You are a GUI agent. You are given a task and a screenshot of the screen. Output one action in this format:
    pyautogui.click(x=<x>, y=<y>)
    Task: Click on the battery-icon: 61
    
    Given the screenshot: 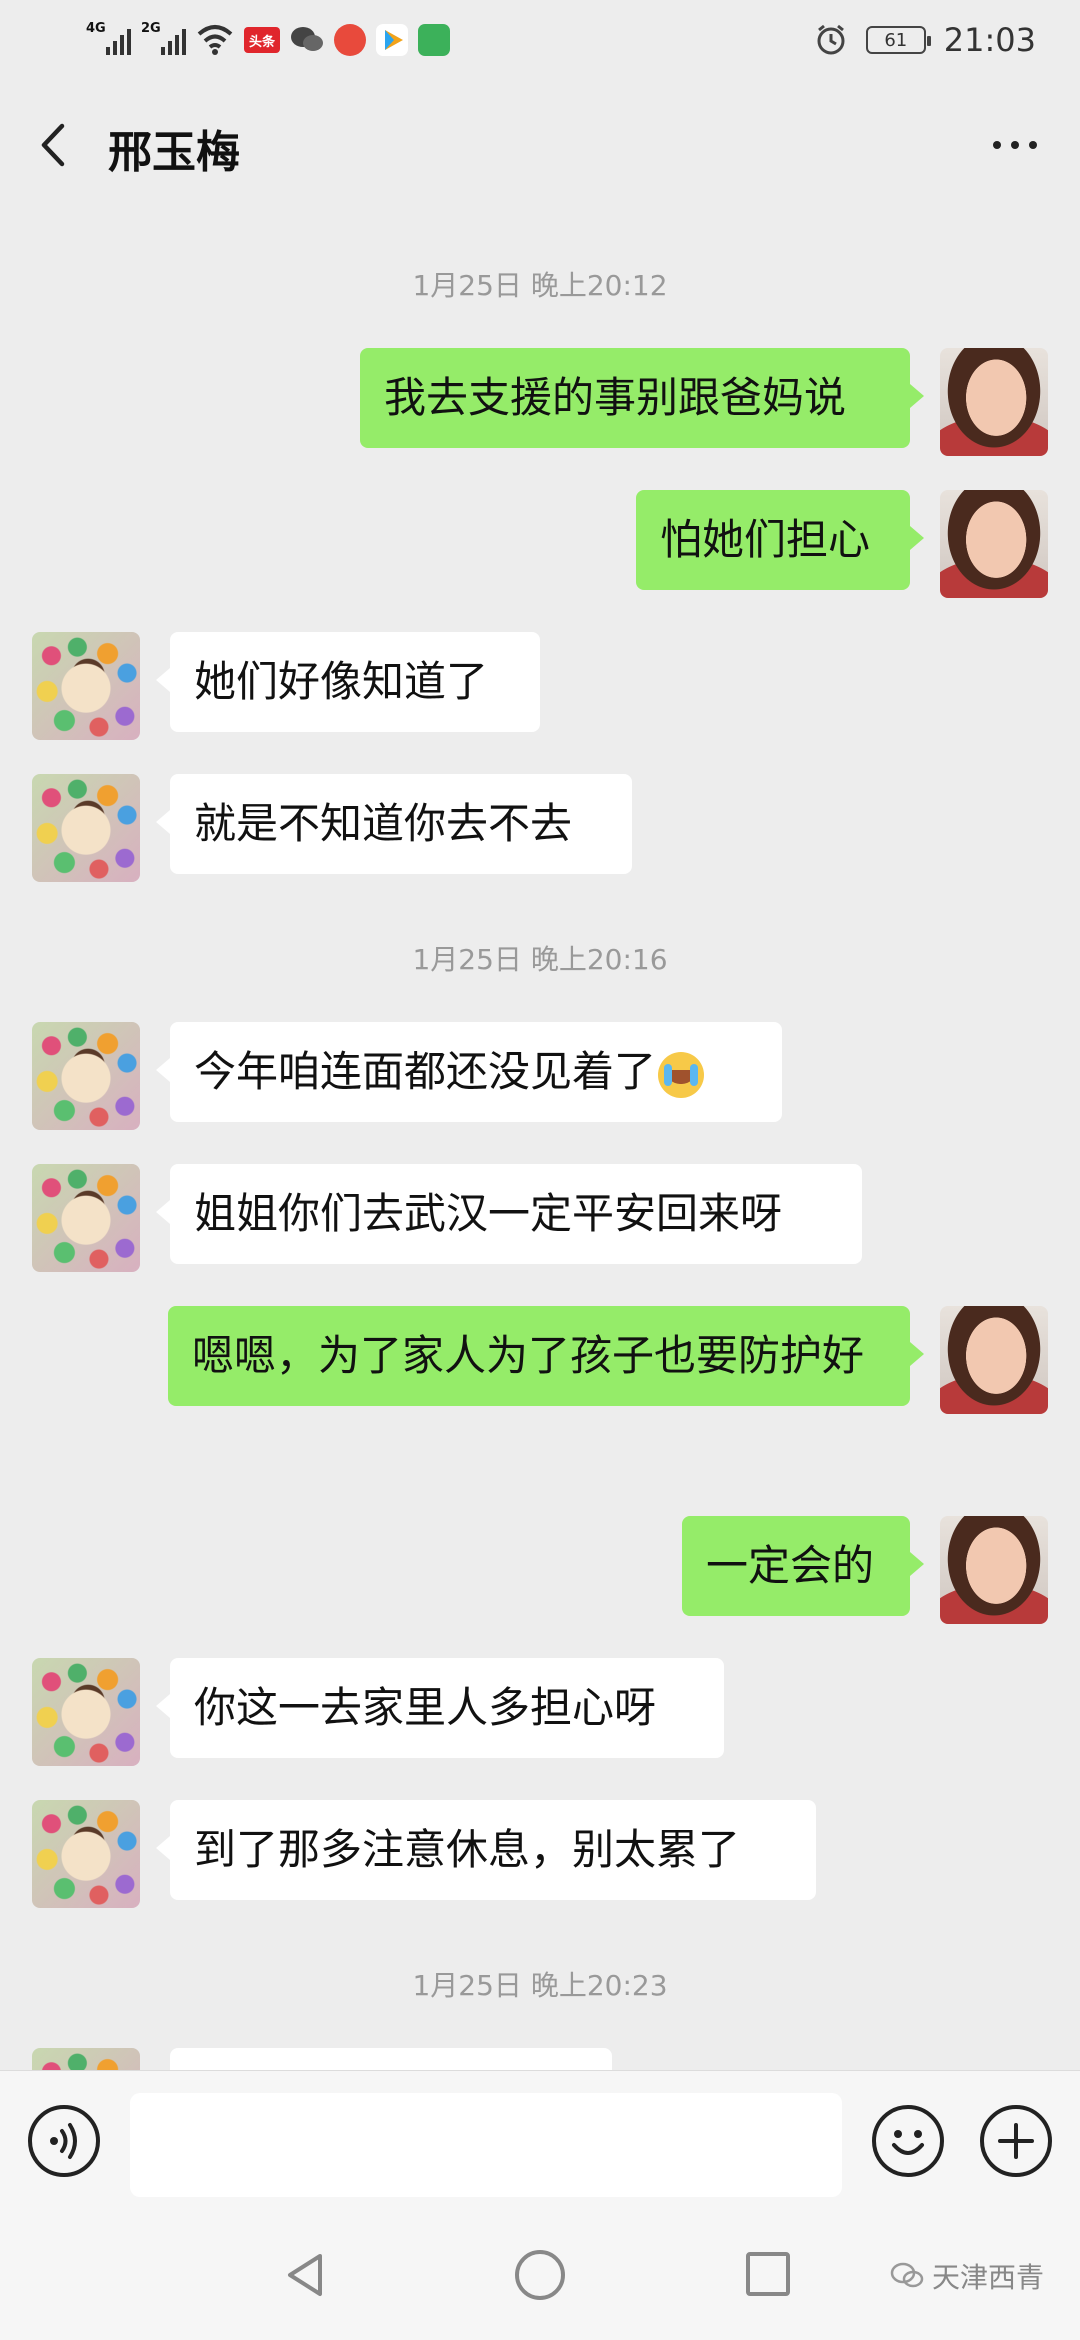 What is the action you would take?
    pyautogui.click(x=898, y=40)
    